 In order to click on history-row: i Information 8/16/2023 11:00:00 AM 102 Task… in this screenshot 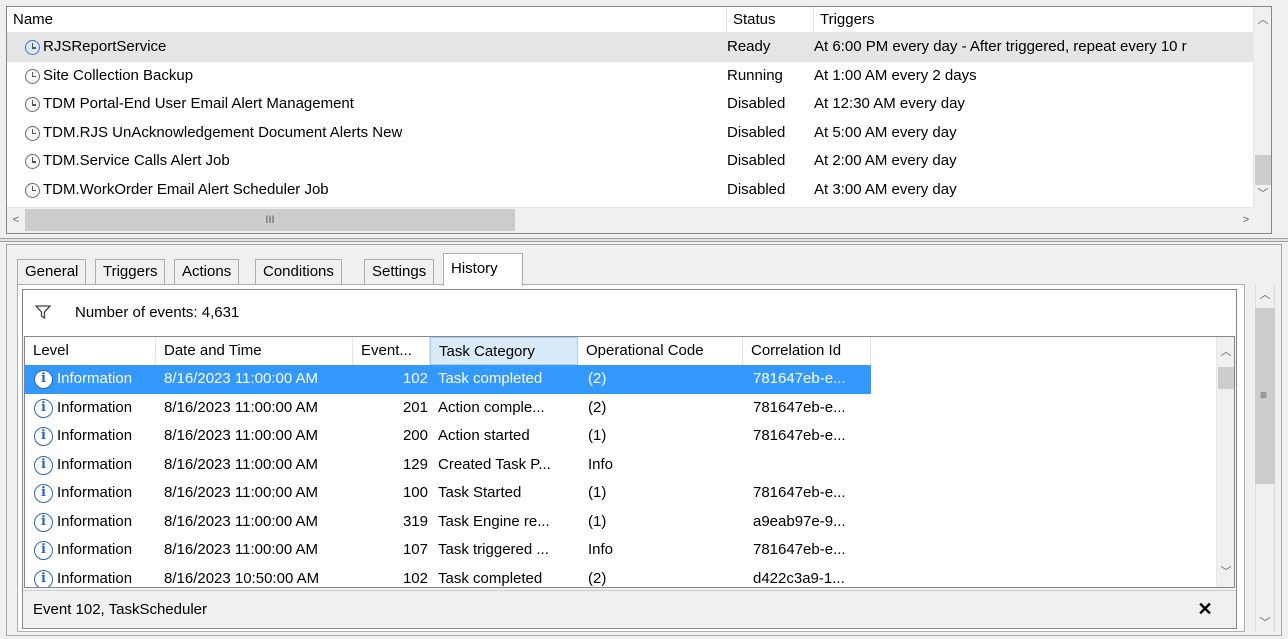, I will do `click(621, 379)`.